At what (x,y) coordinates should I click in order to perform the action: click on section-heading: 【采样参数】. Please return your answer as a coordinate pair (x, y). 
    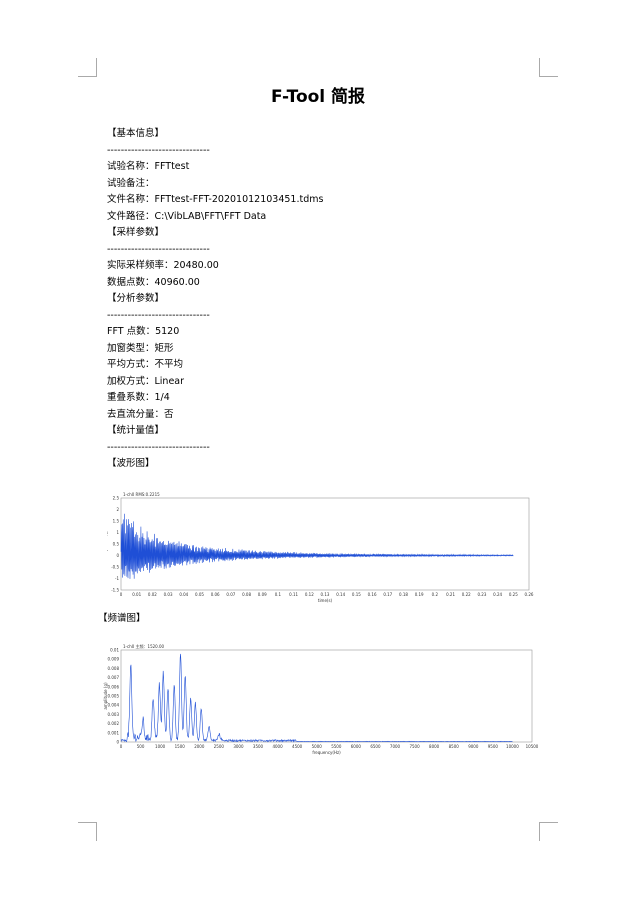
    Looking at the image, I should click on (136, 232).